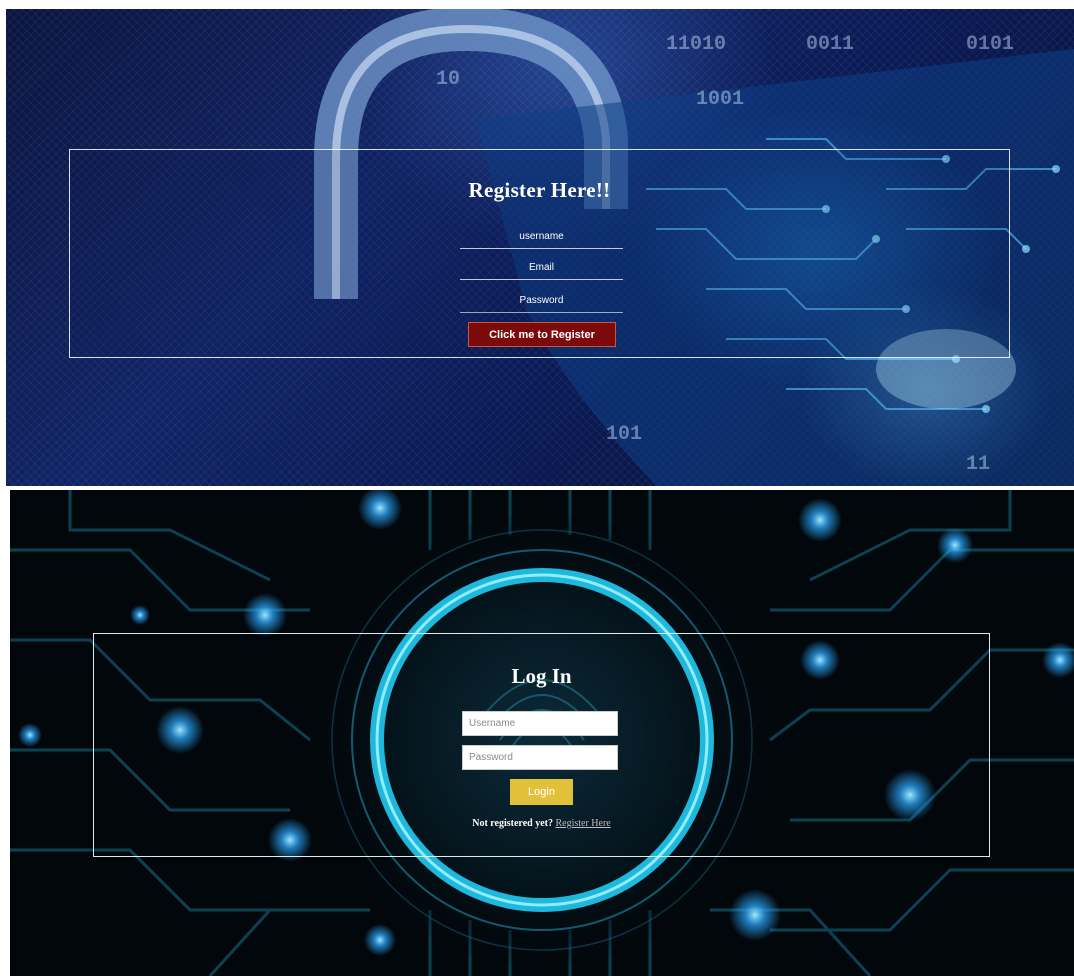 This screenshot has width=1074, height=976. I want to click on login-title: Log In, so click(541, 676).